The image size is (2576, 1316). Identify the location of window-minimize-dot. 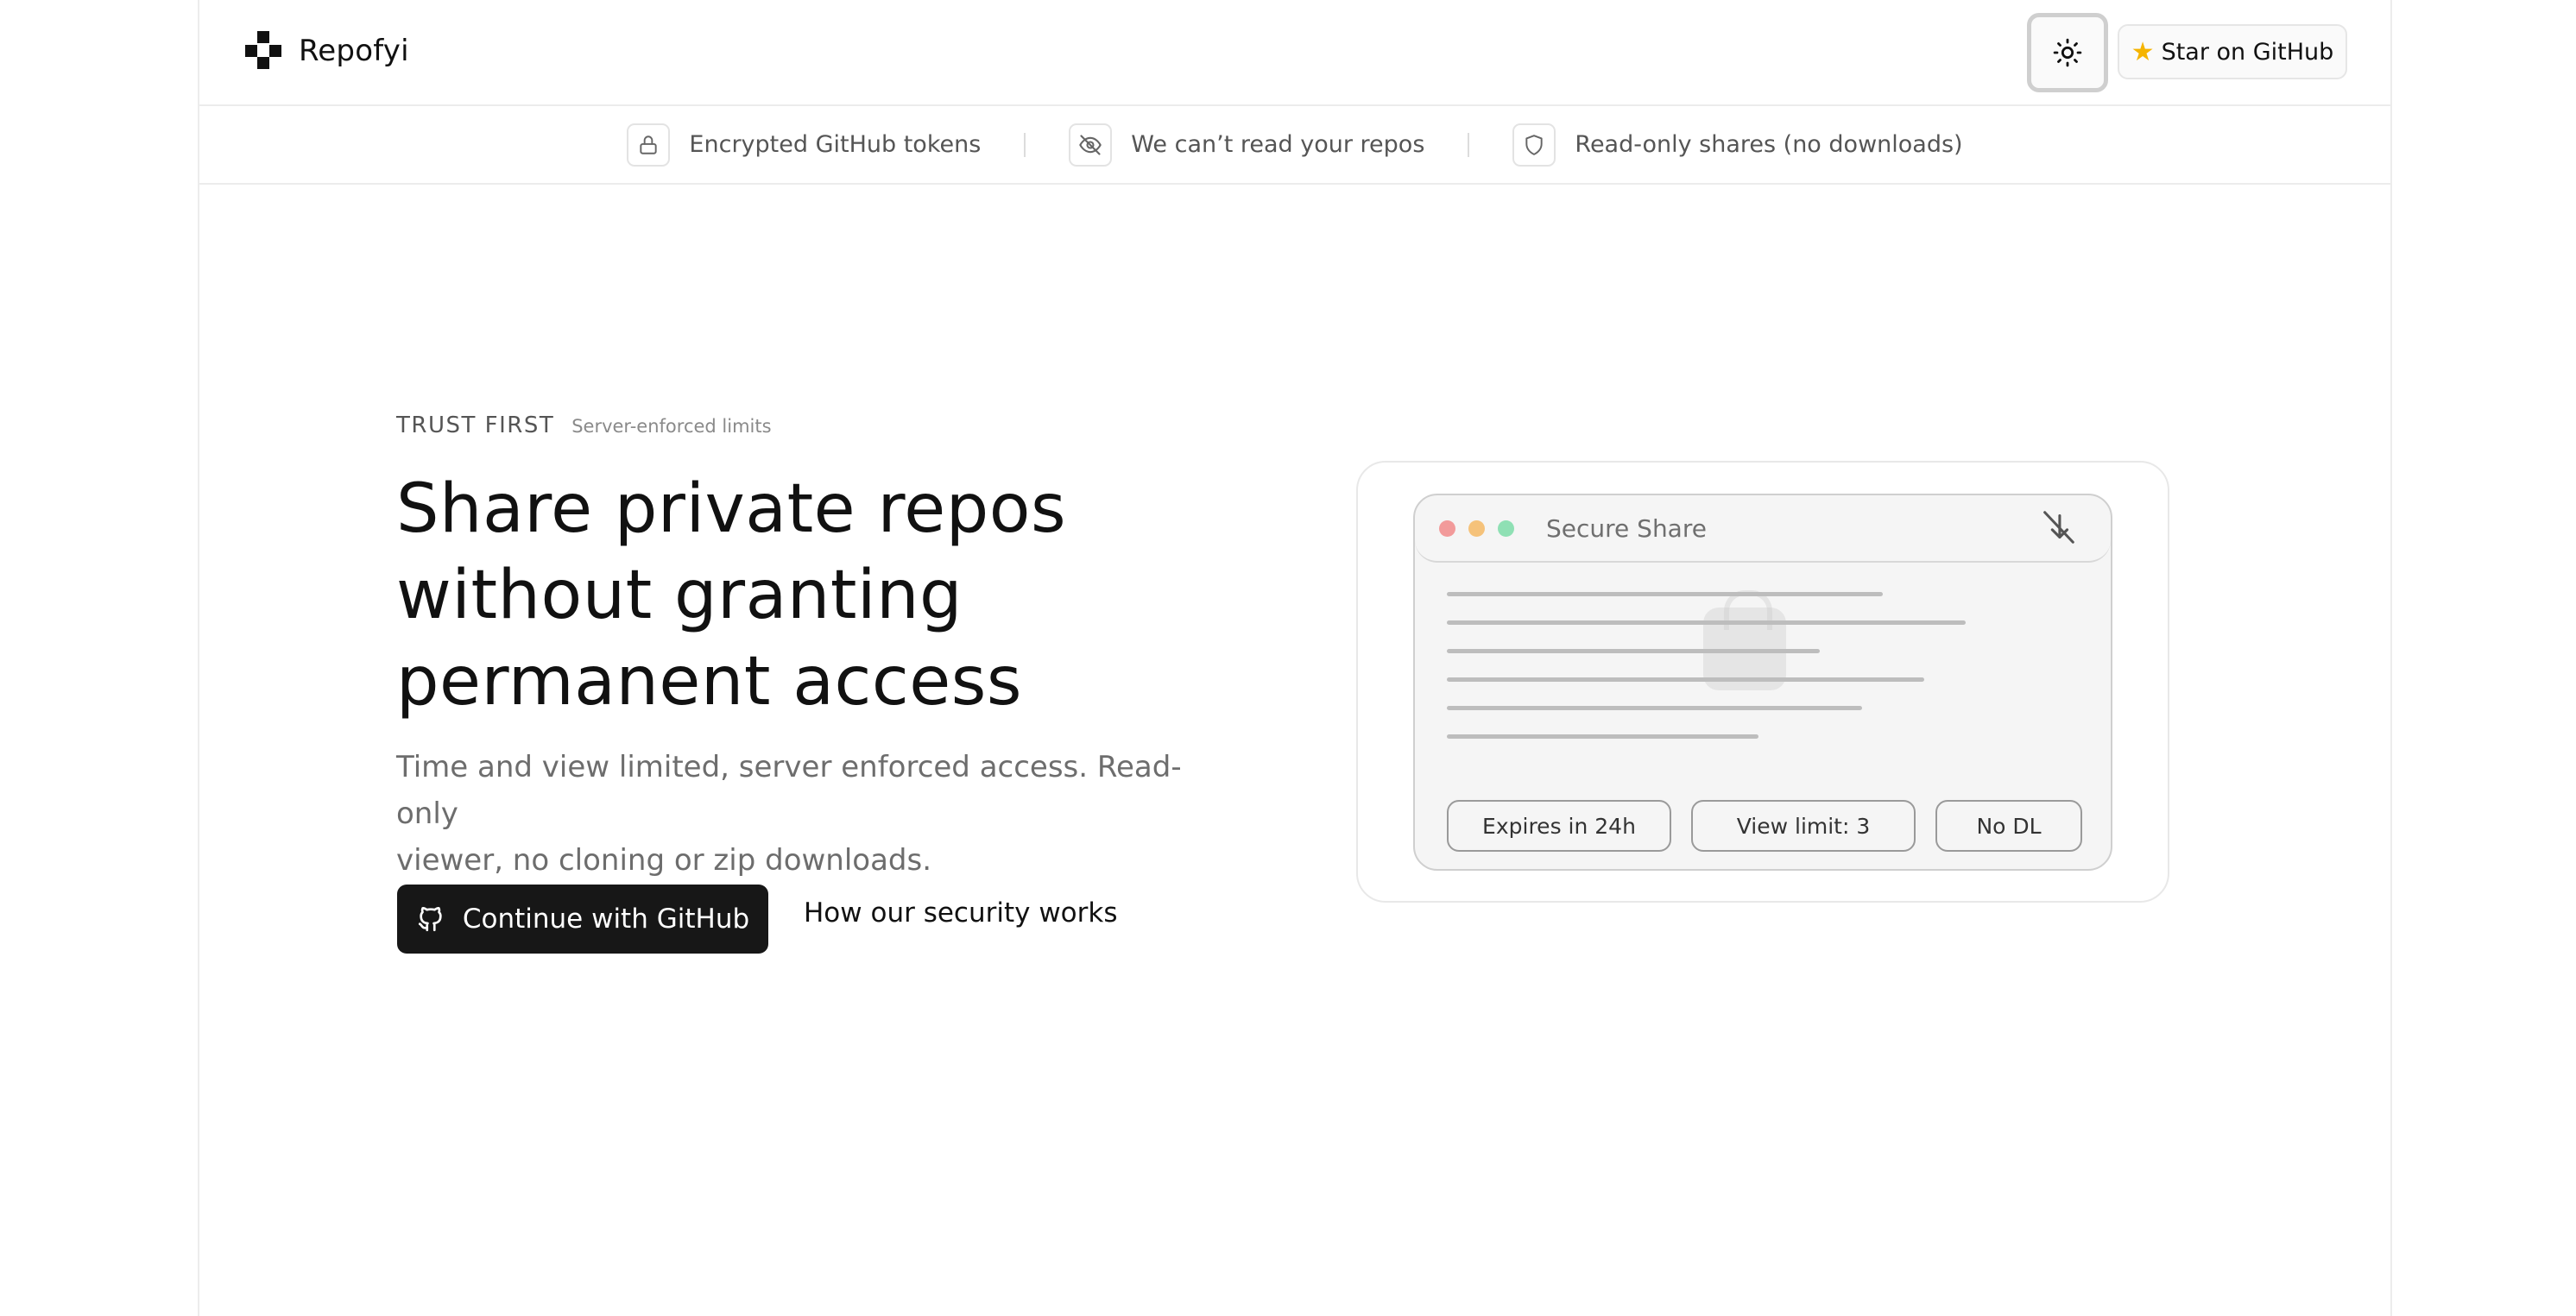
(1476, 528).